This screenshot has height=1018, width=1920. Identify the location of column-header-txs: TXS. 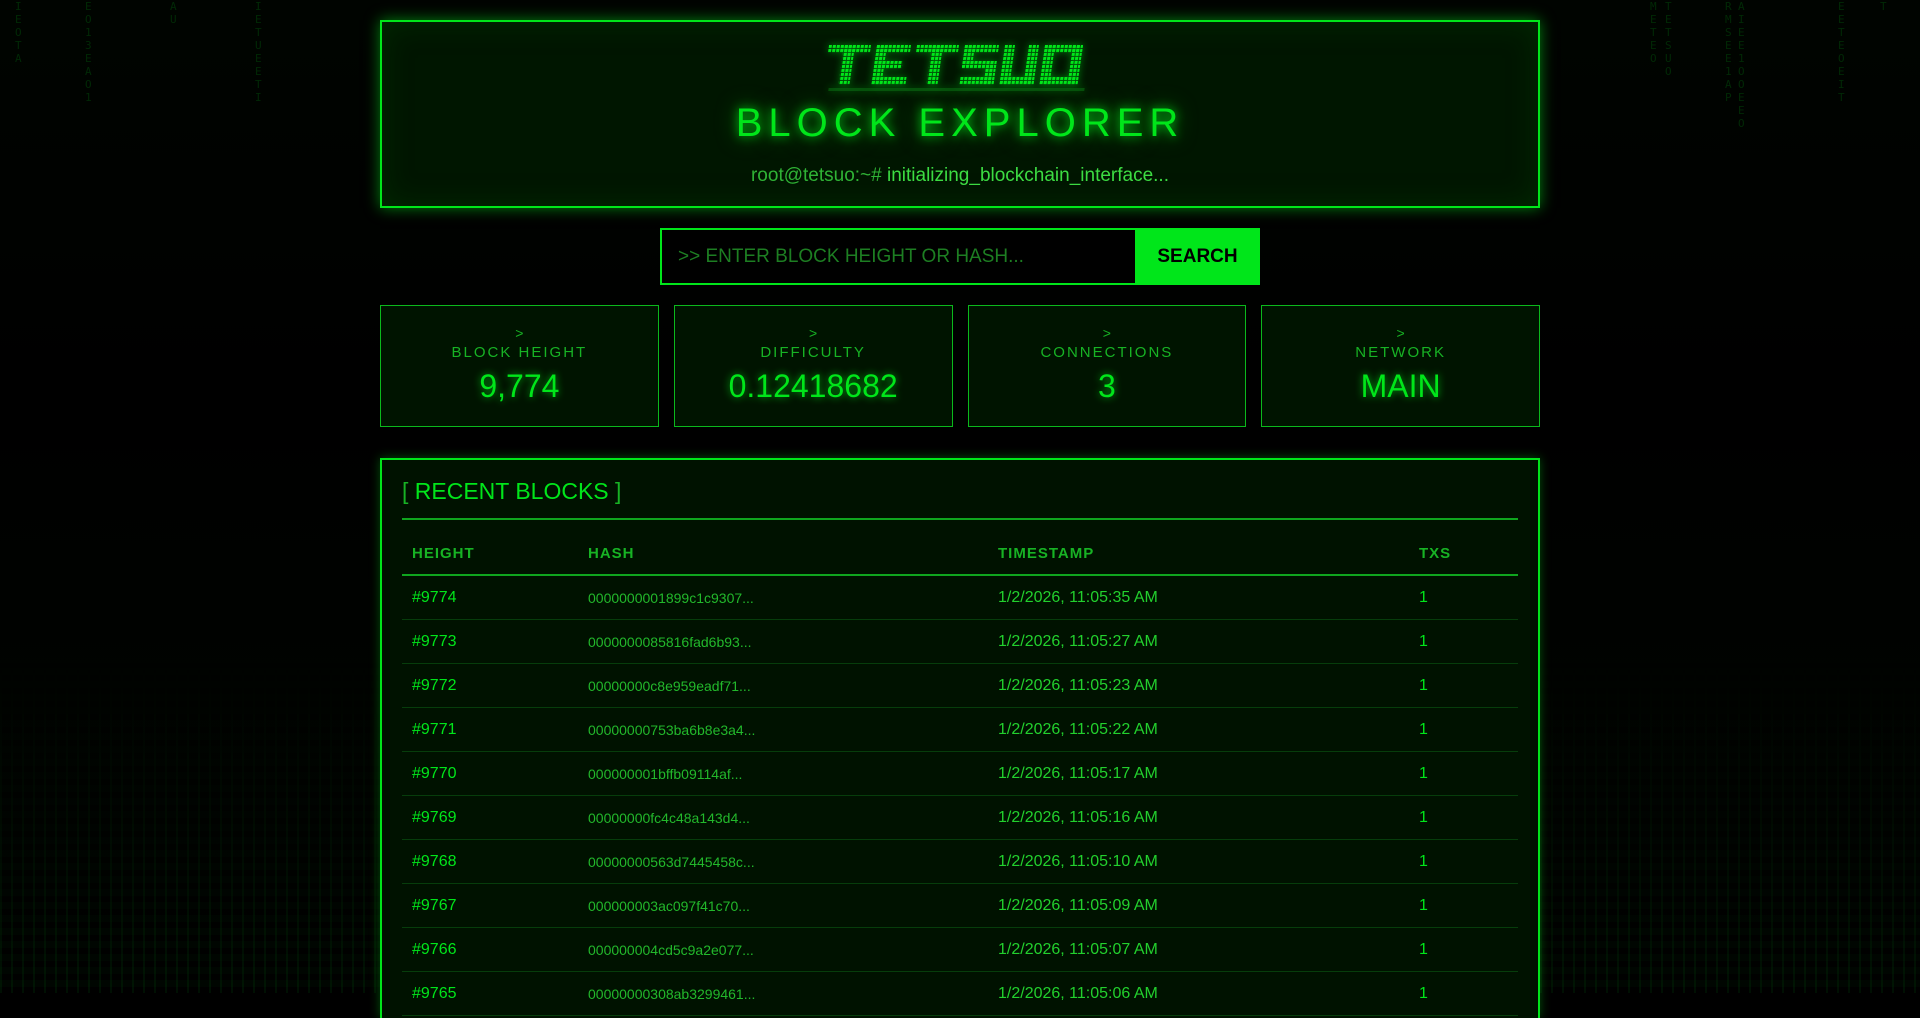
(1463, 553).